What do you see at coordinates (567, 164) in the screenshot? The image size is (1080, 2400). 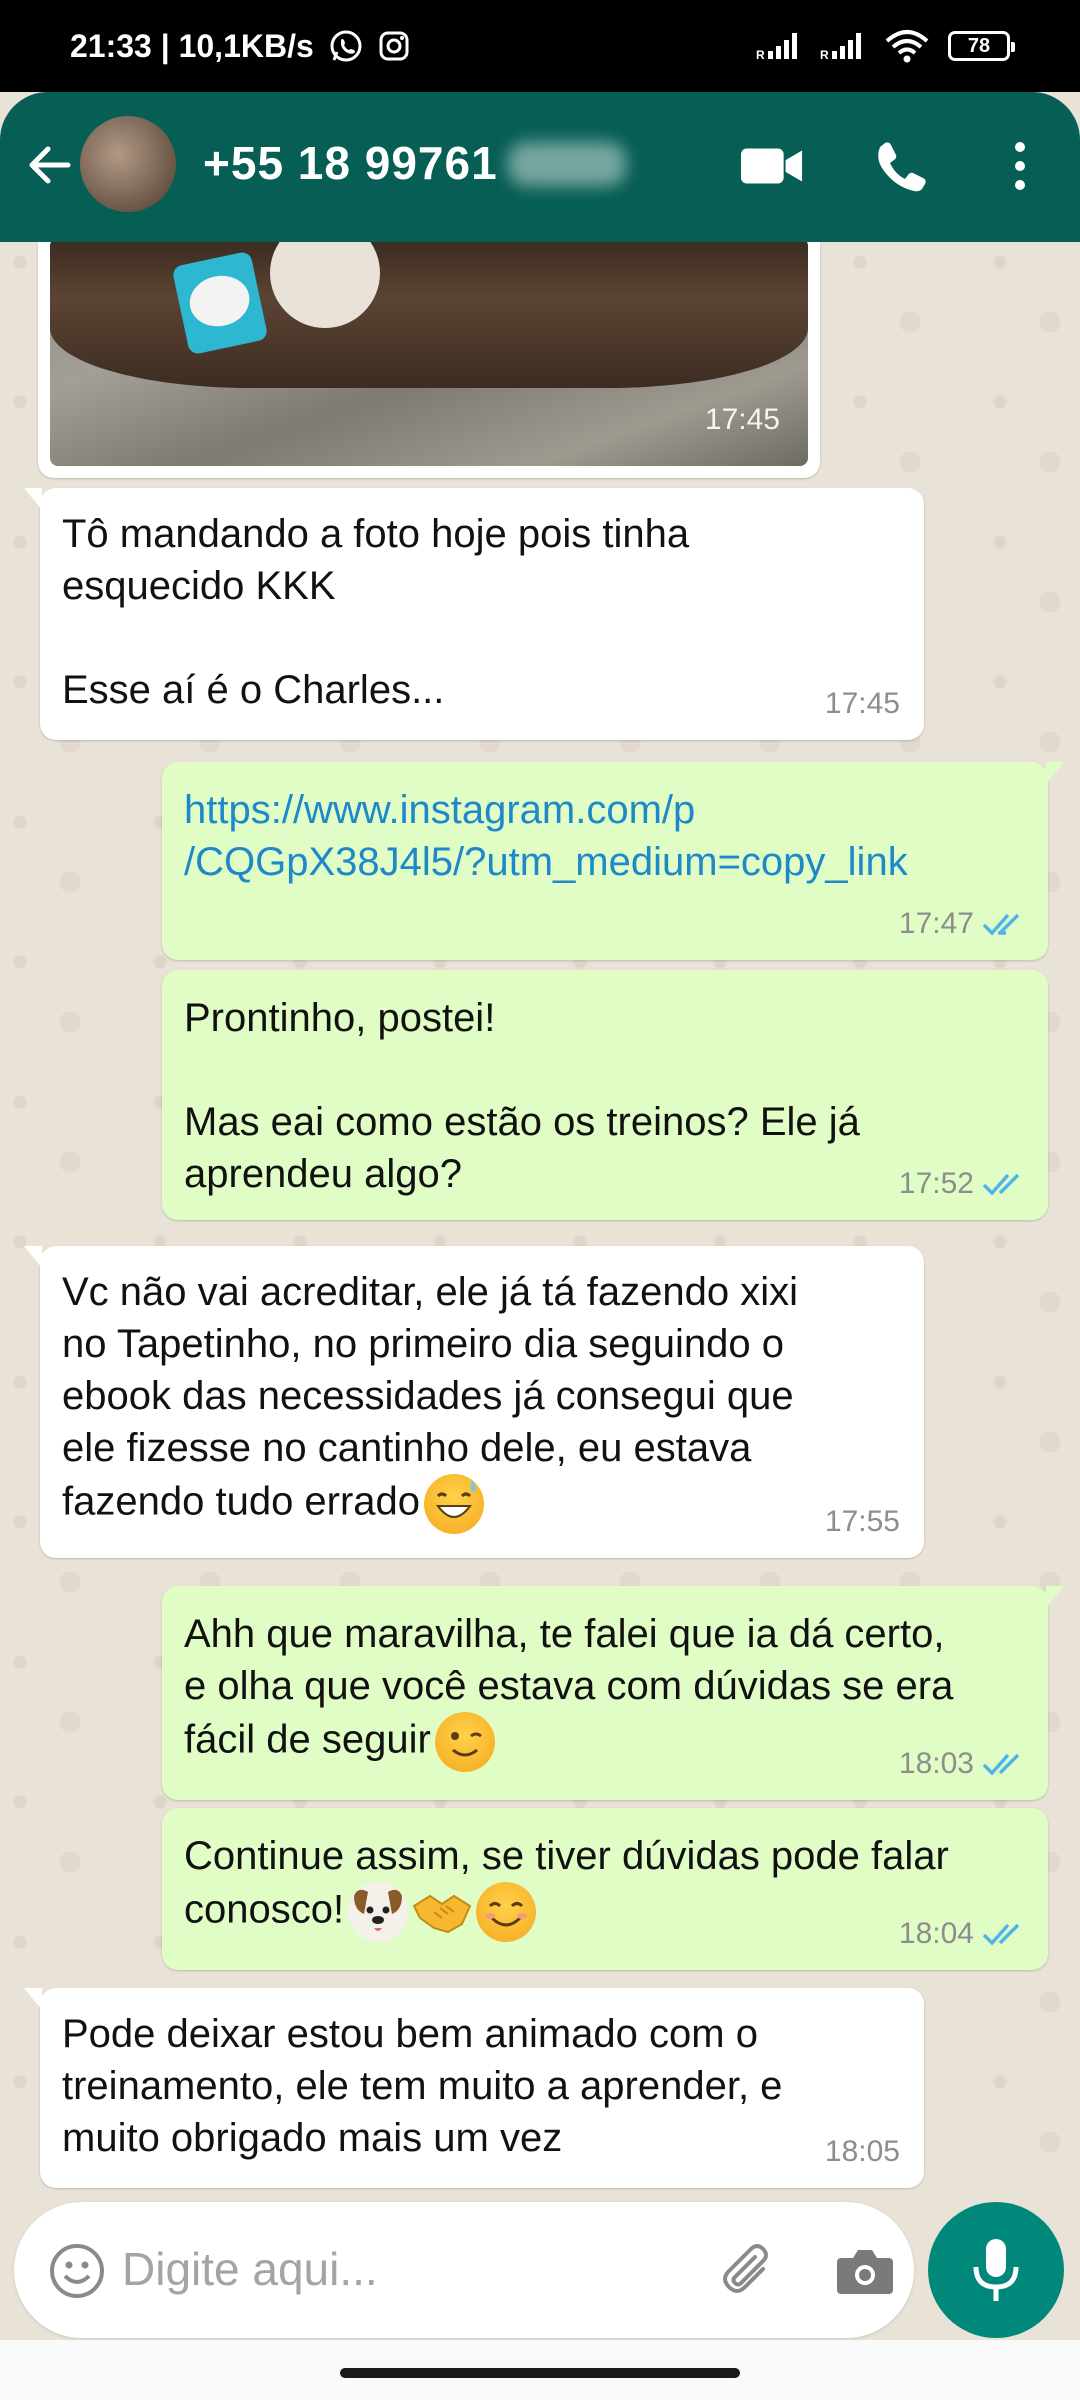 I see `redacted-number-blur` at bounding box center [567, 164].